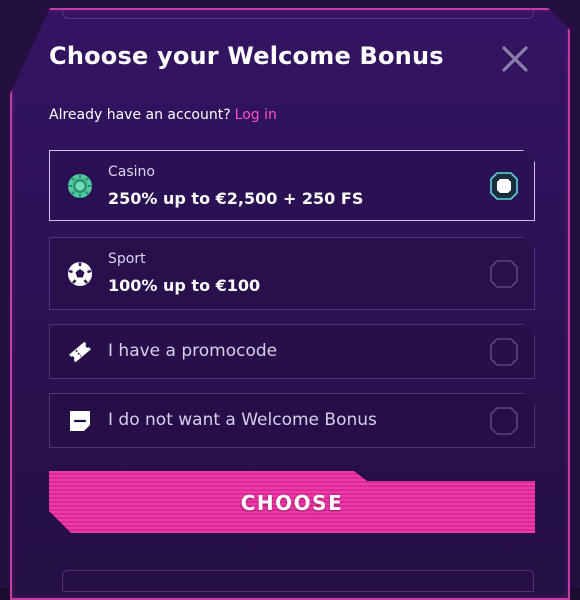  I want to click on bonus-option-no-bonus: I do not want a Welcome Bonus, so click(292, 420).